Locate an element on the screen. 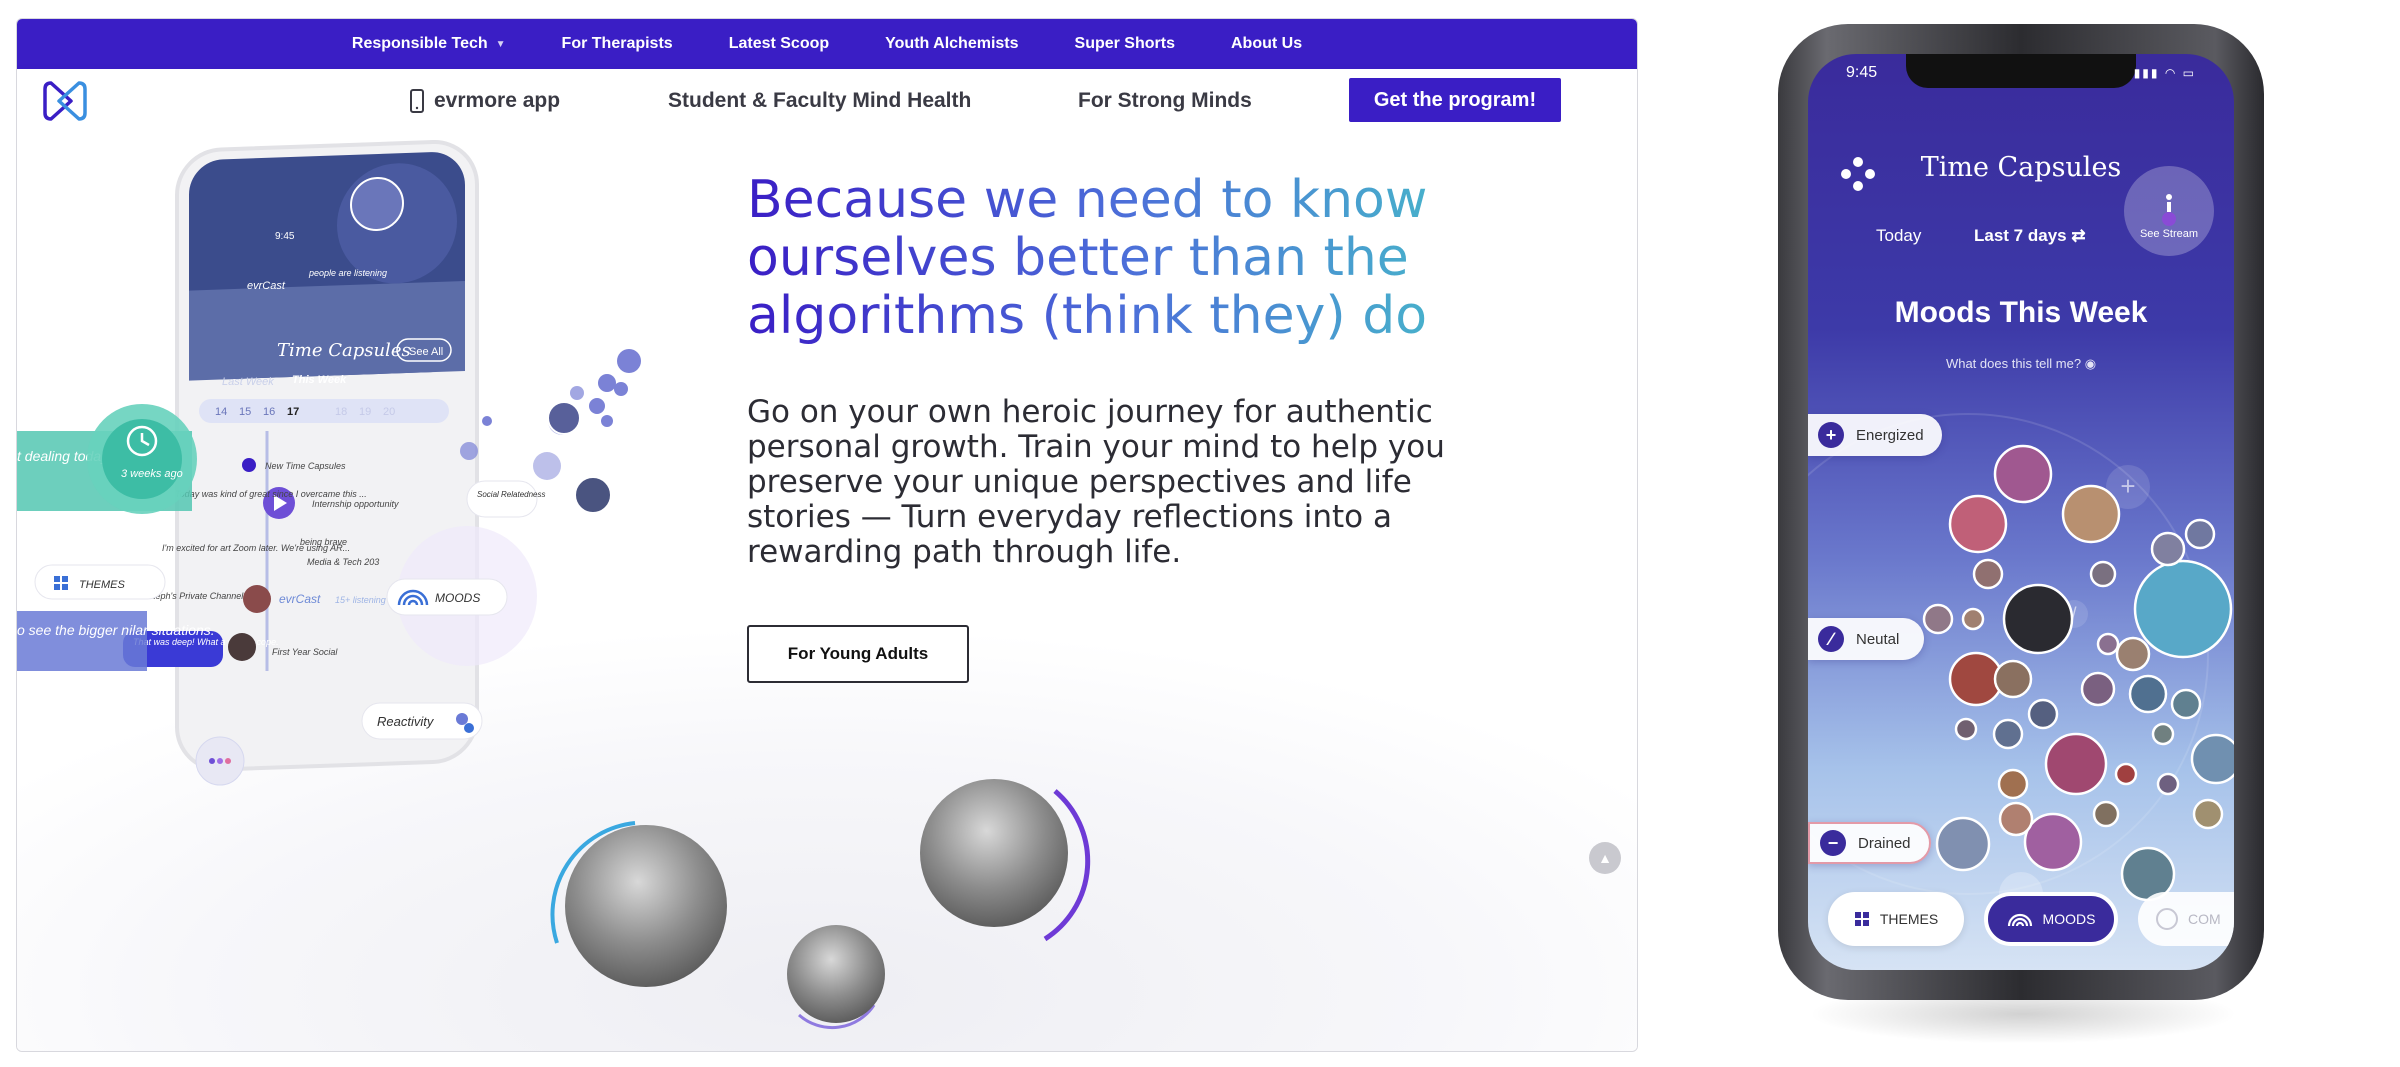 The image size is (2400, 1067). nav-evrmore-app: evrmore app is located at coordinates (485, 101).